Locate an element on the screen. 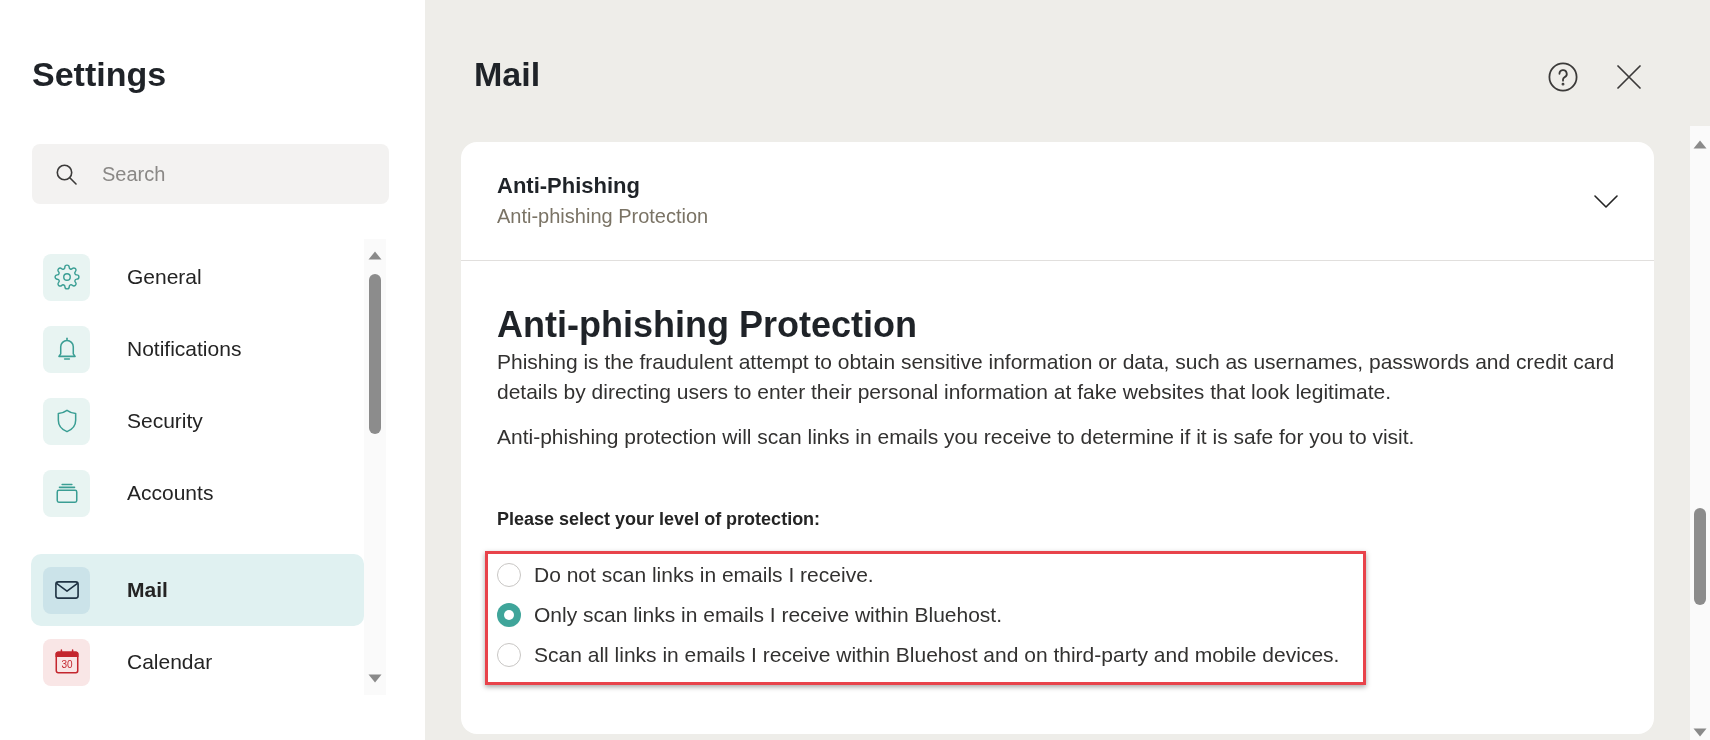 Image resolution: width=1710 pixels, height=740 pixels. stacked-cards-icon is located at coordinates (66, 493).